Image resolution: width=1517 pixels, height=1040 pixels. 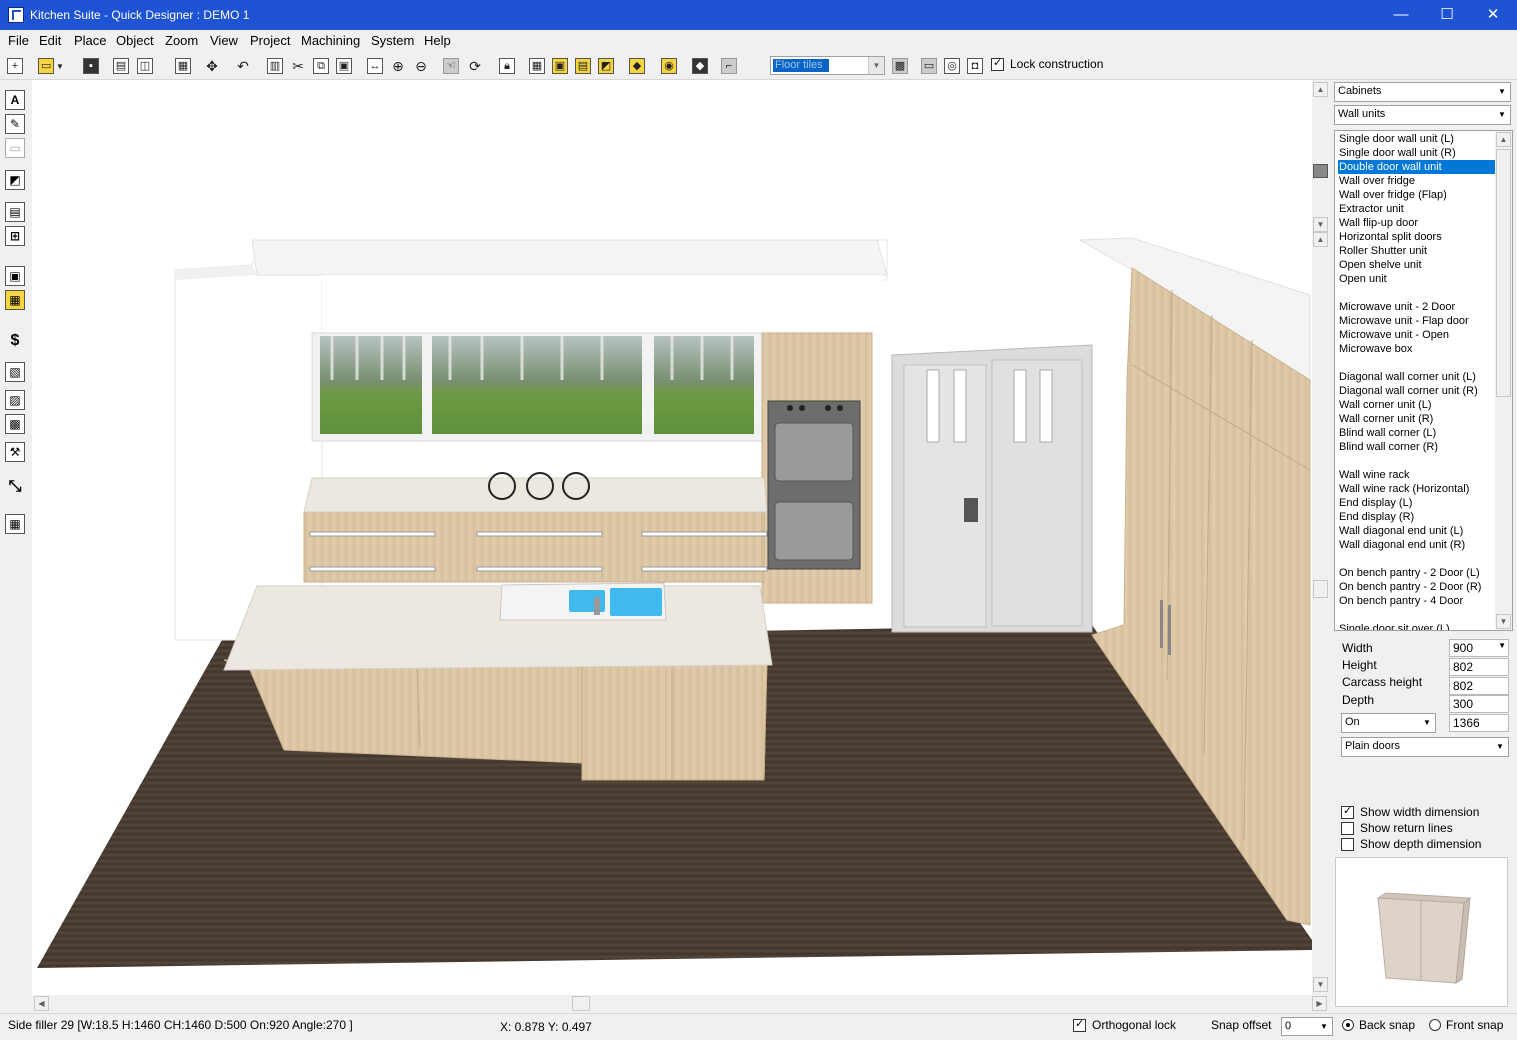 What do you see at coordinates (1388, 723) in the screenshot?
I see `on-dropdown: On ▼` at bounding box center [1388, 723].